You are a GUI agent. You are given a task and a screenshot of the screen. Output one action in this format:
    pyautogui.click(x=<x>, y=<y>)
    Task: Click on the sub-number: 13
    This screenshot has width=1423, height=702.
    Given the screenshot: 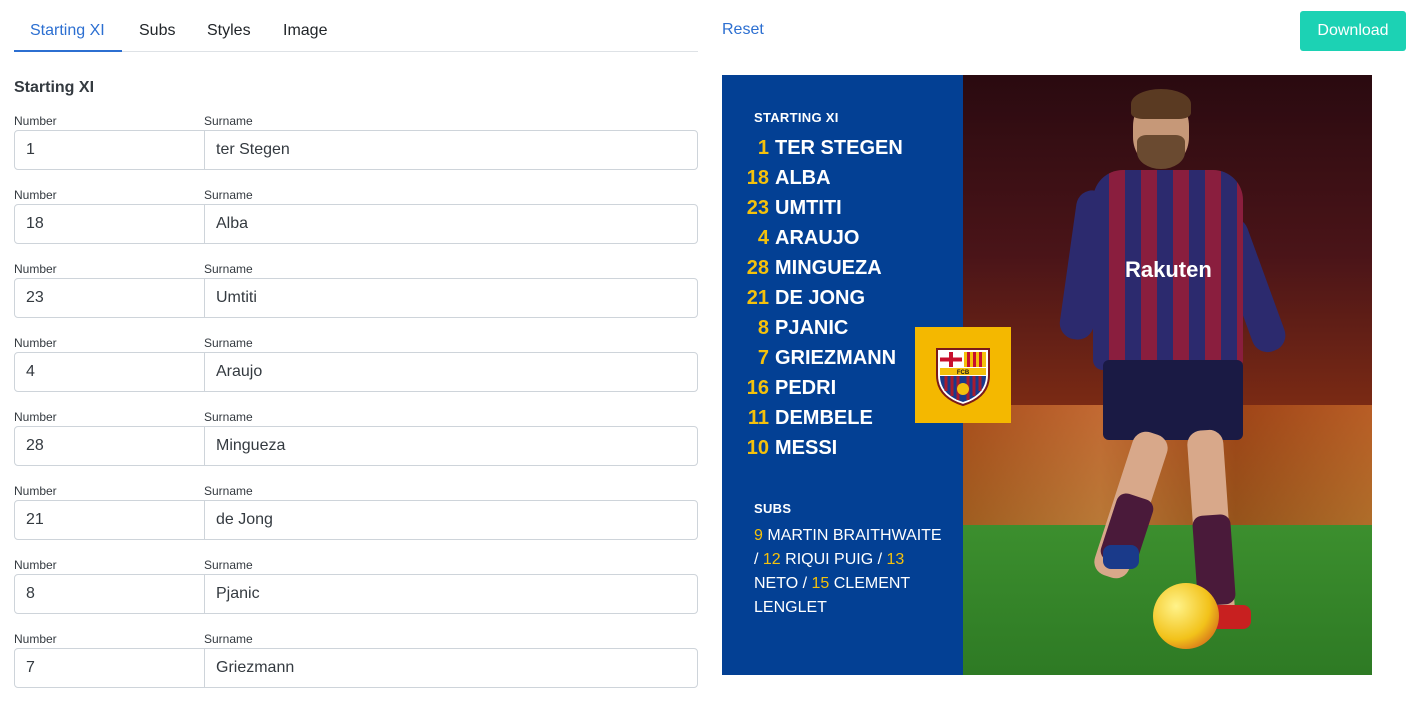 What is the action you would take?
    pyautogui.click(x=895, y=559)
    